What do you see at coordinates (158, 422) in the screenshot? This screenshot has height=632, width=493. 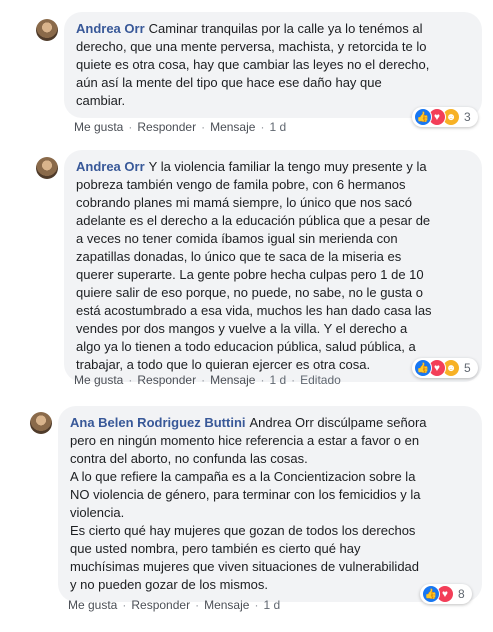 I see `comment-author: Ana Belen Rodriguez Buttini` at bounding box center [158, 422].